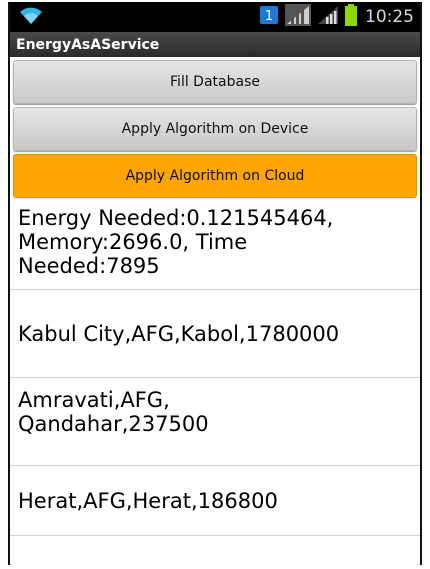 The height and width of the screenshot is (569, 430). I want to click on list-item: Herat,AFG,Herat,186800, so click(215, 501).